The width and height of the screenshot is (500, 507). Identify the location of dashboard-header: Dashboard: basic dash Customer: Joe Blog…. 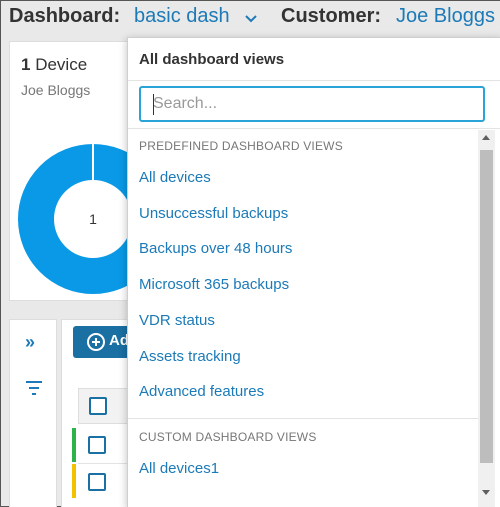
(250, 20).